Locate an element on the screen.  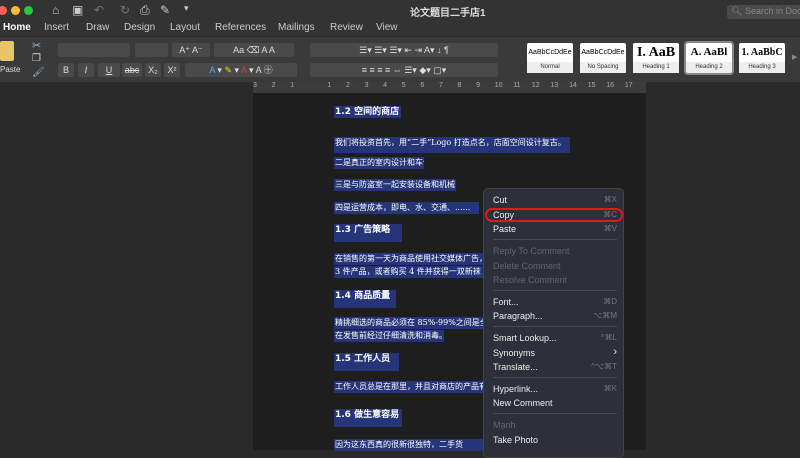
ruler-tick-label: 5 is located at coordinates (403, 85).